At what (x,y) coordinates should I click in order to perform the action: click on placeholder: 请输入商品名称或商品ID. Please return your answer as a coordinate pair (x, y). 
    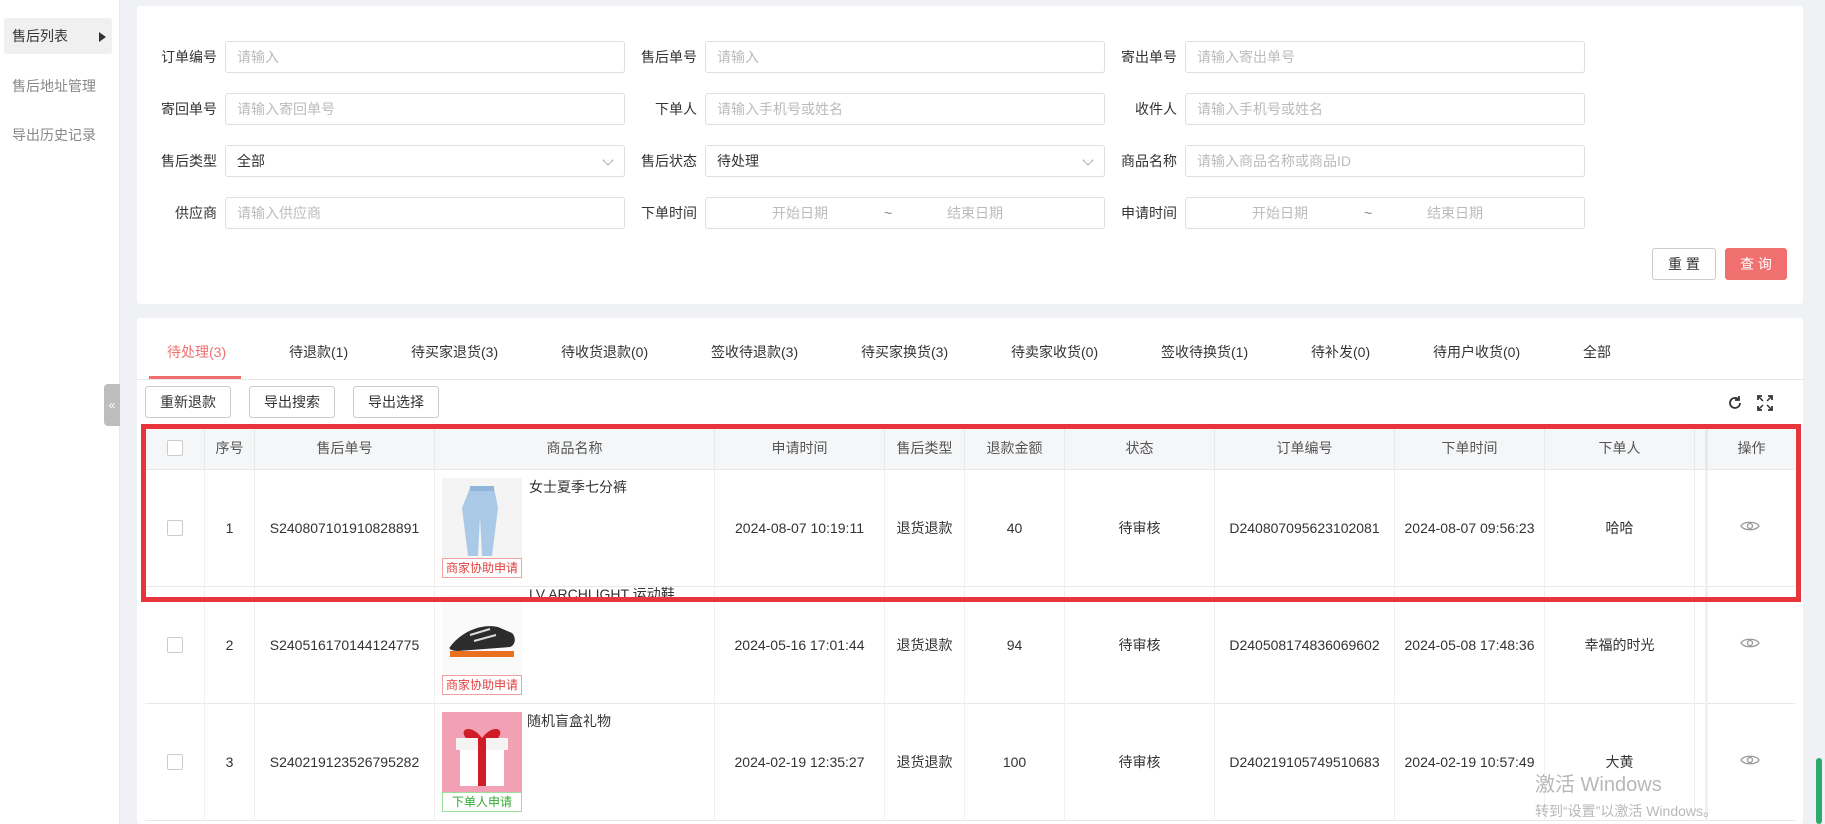
    Looking at the image, I should click on (1274, 161).